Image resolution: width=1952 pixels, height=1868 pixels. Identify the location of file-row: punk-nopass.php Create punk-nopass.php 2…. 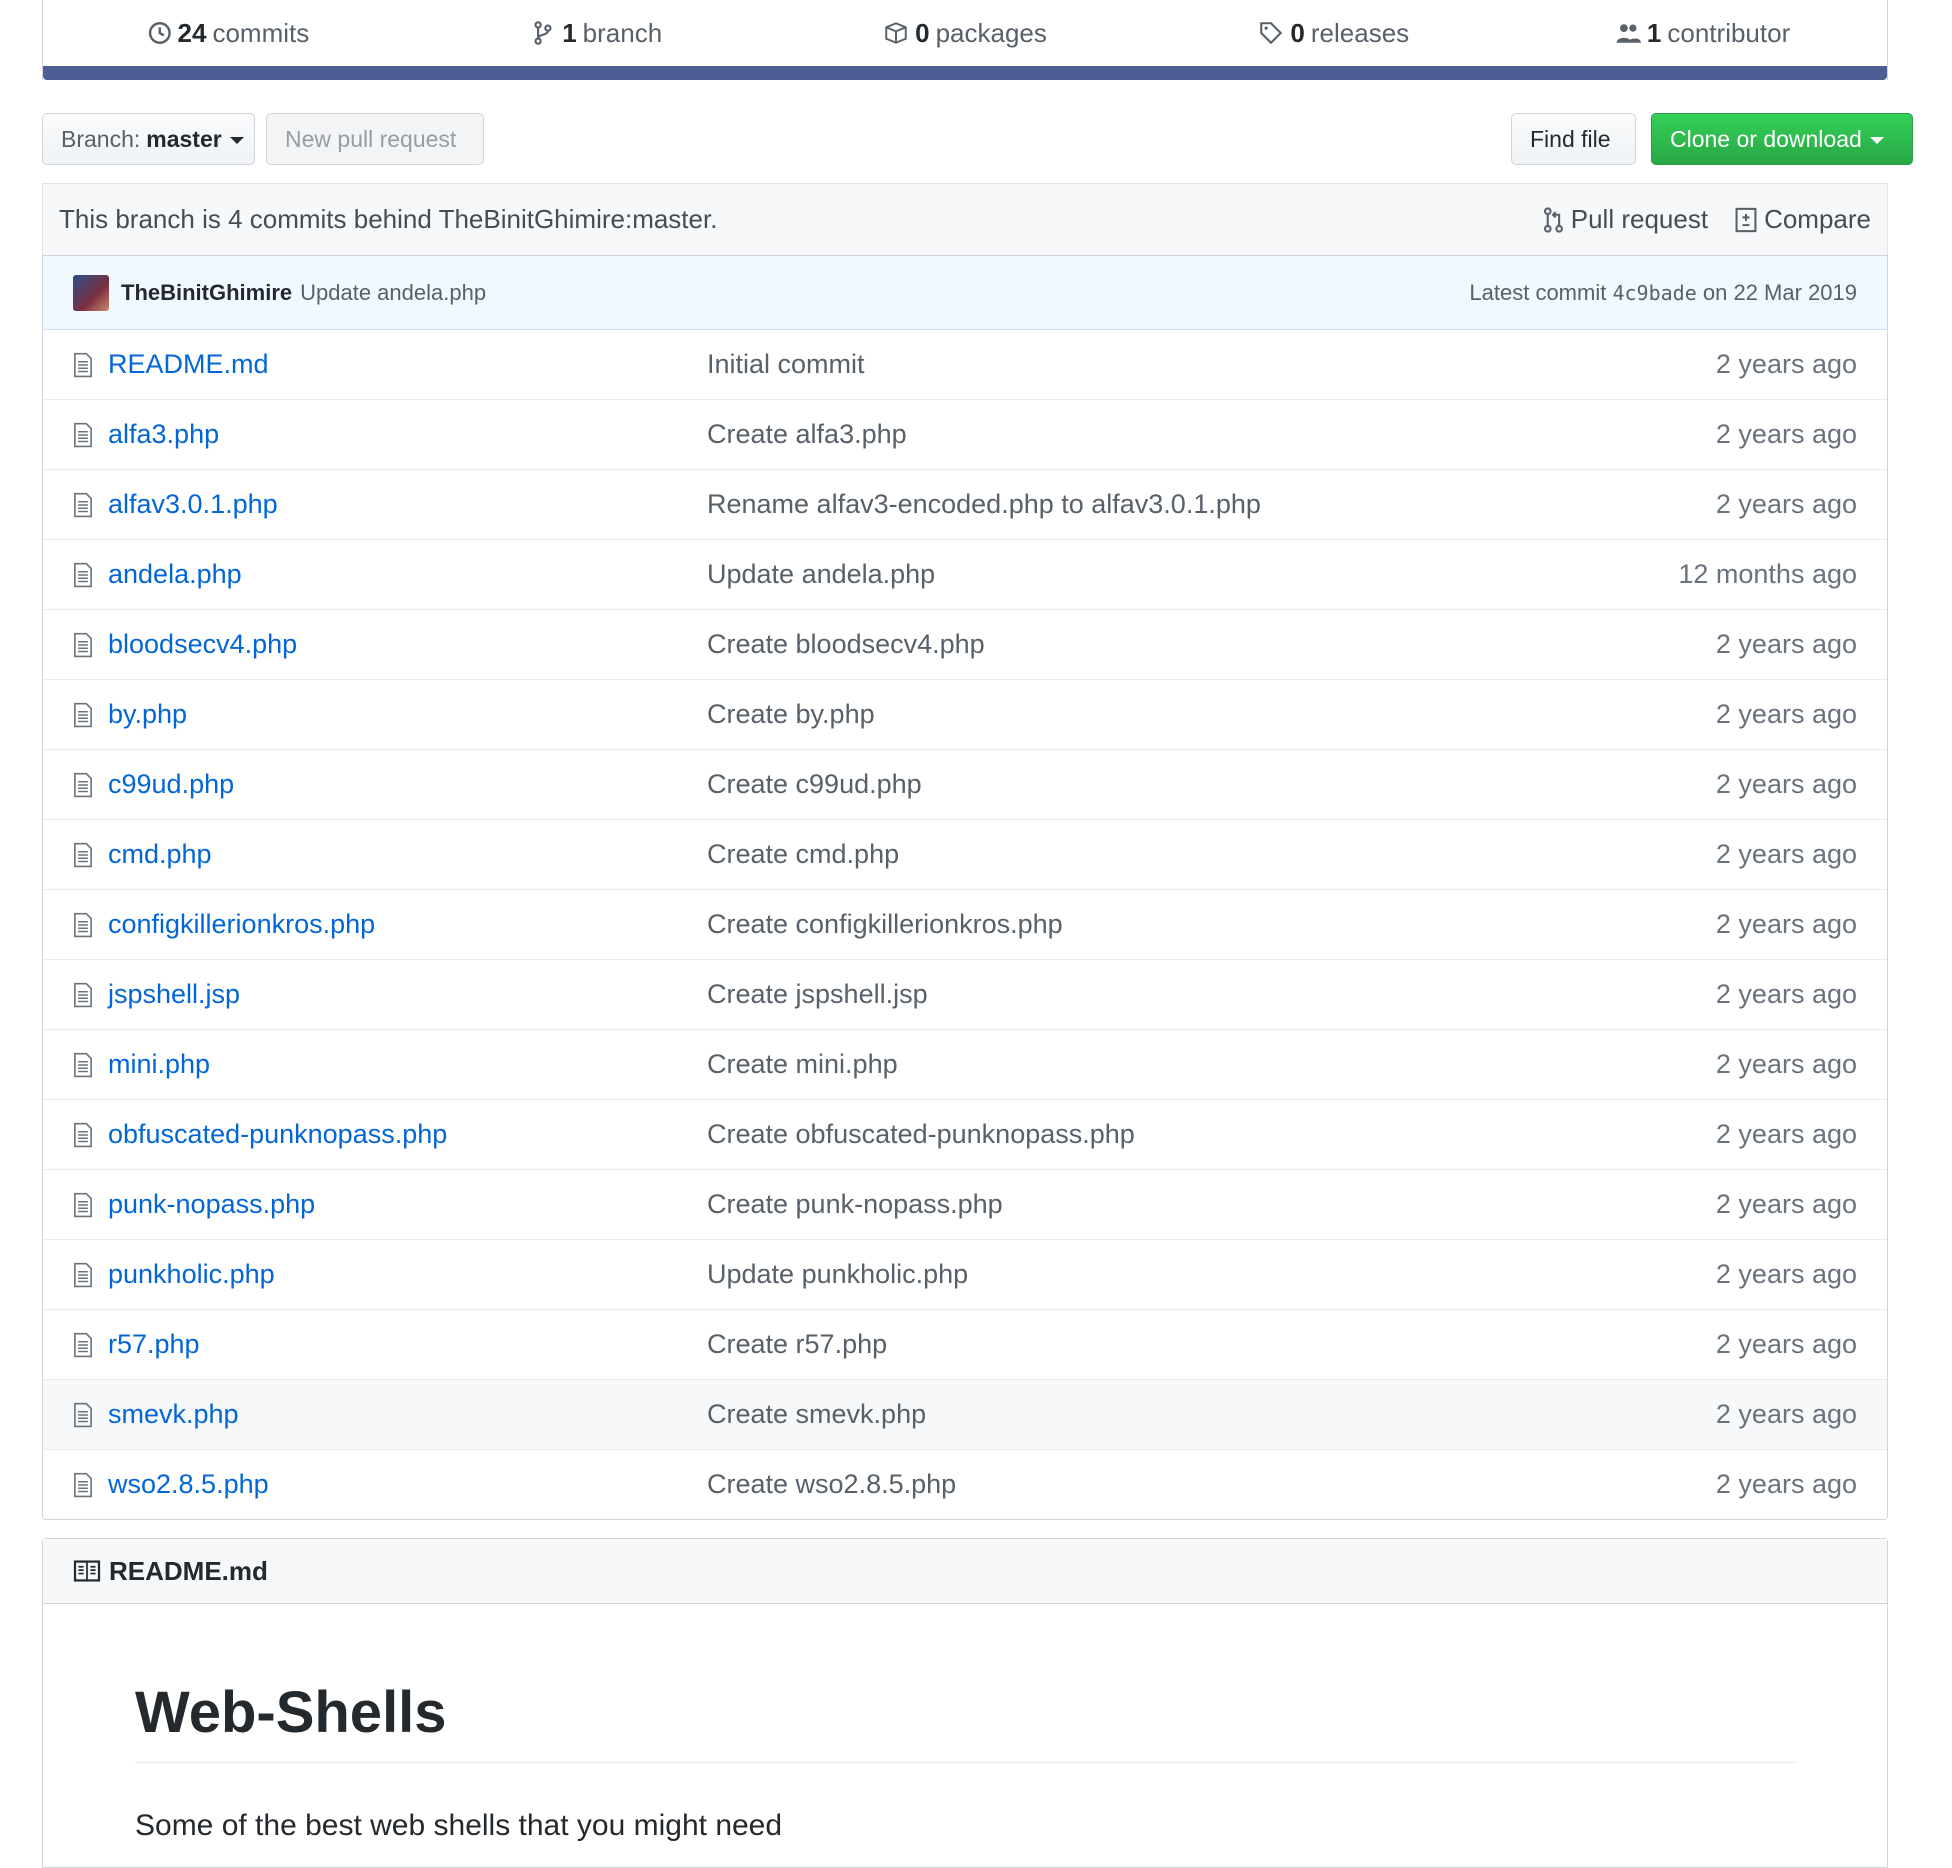
(965, 1205).